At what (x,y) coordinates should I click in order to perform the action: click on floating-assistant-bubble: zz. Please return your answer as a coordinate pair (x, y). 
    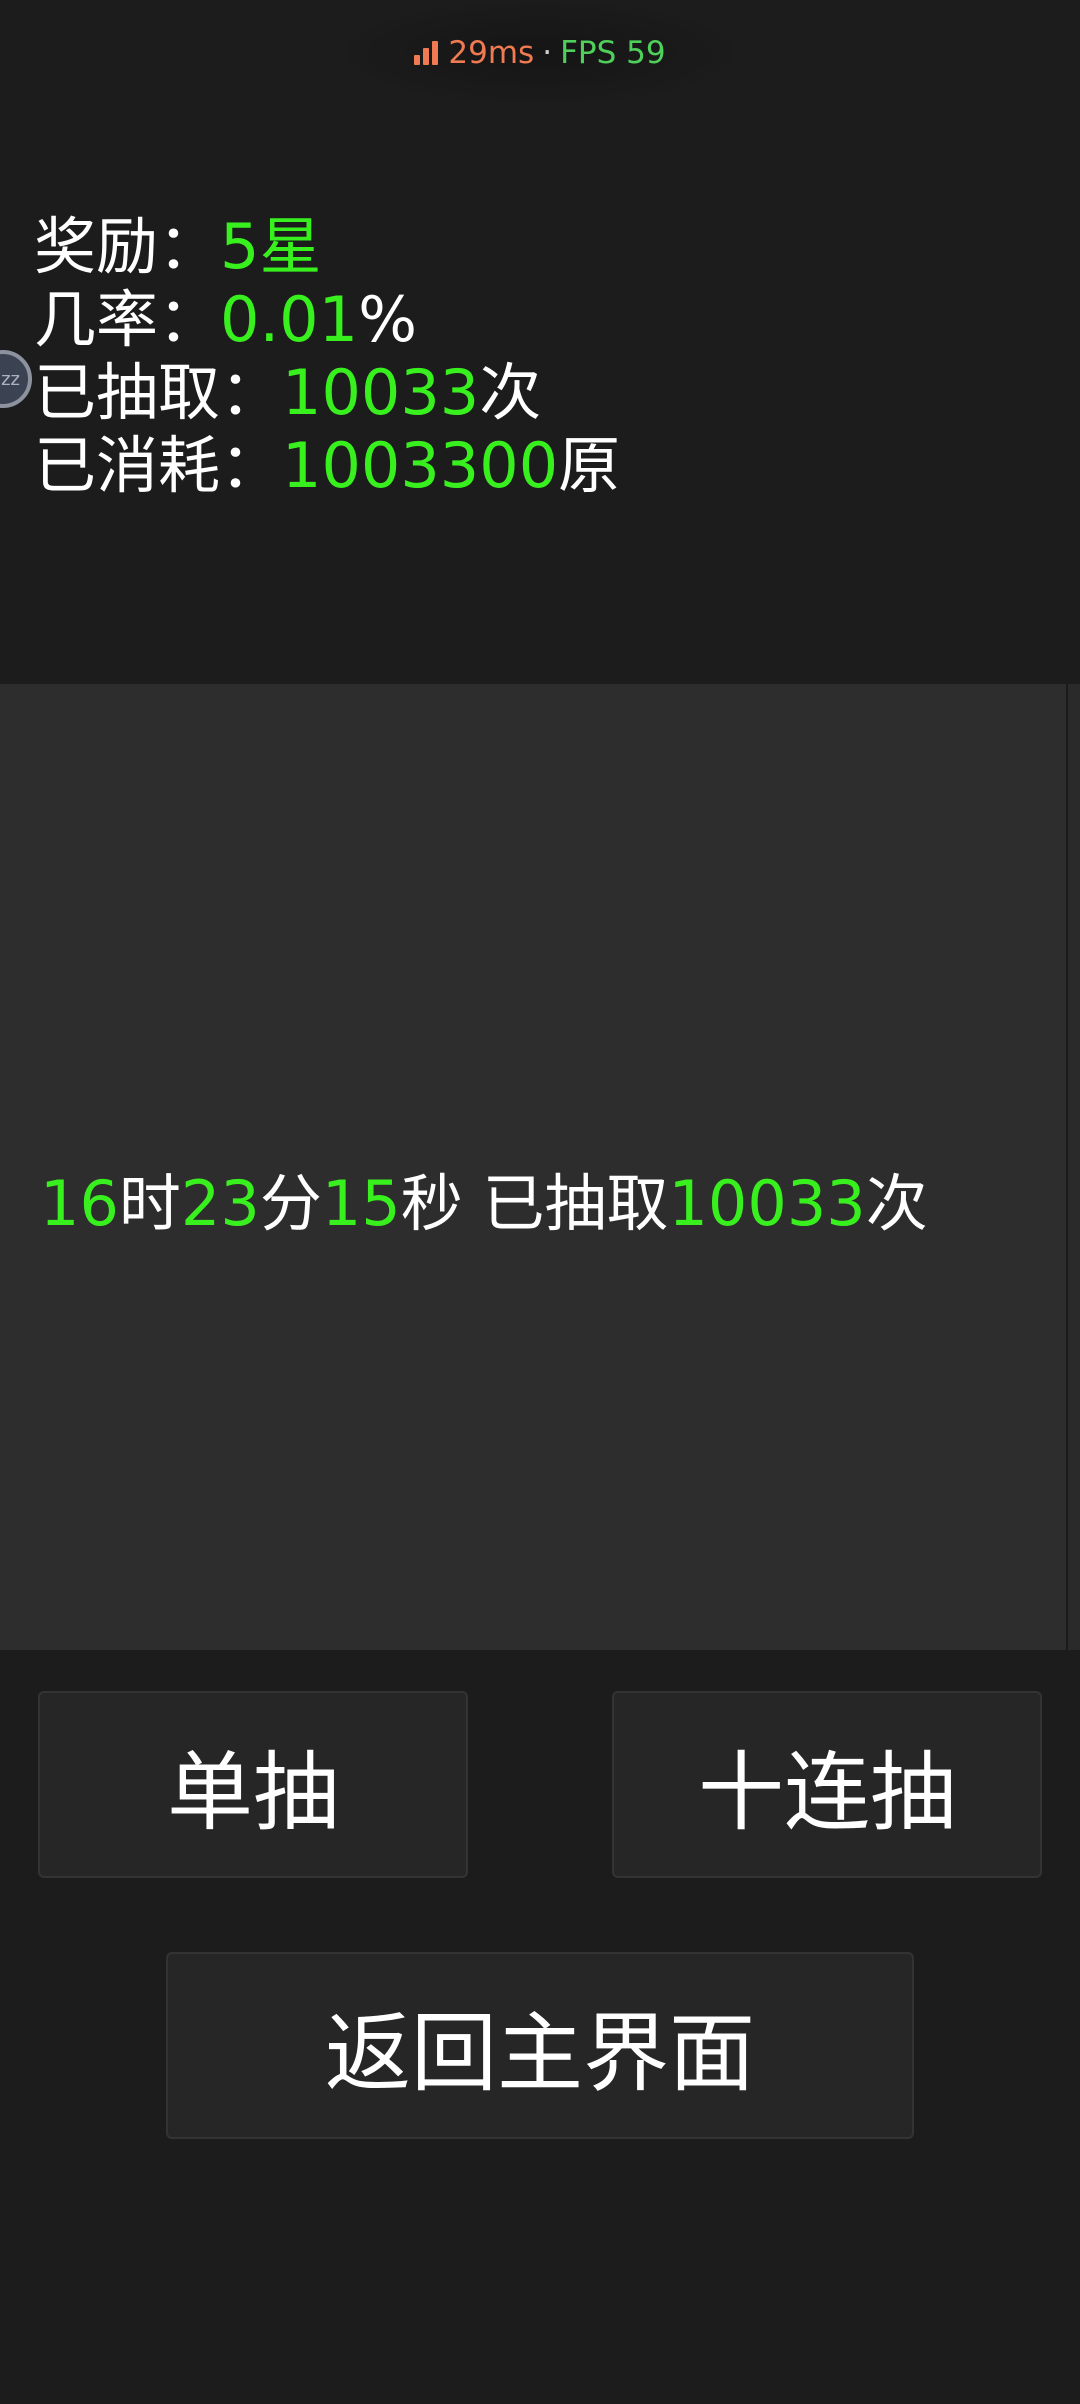
    Looking at the image, I should click on (16, 379).